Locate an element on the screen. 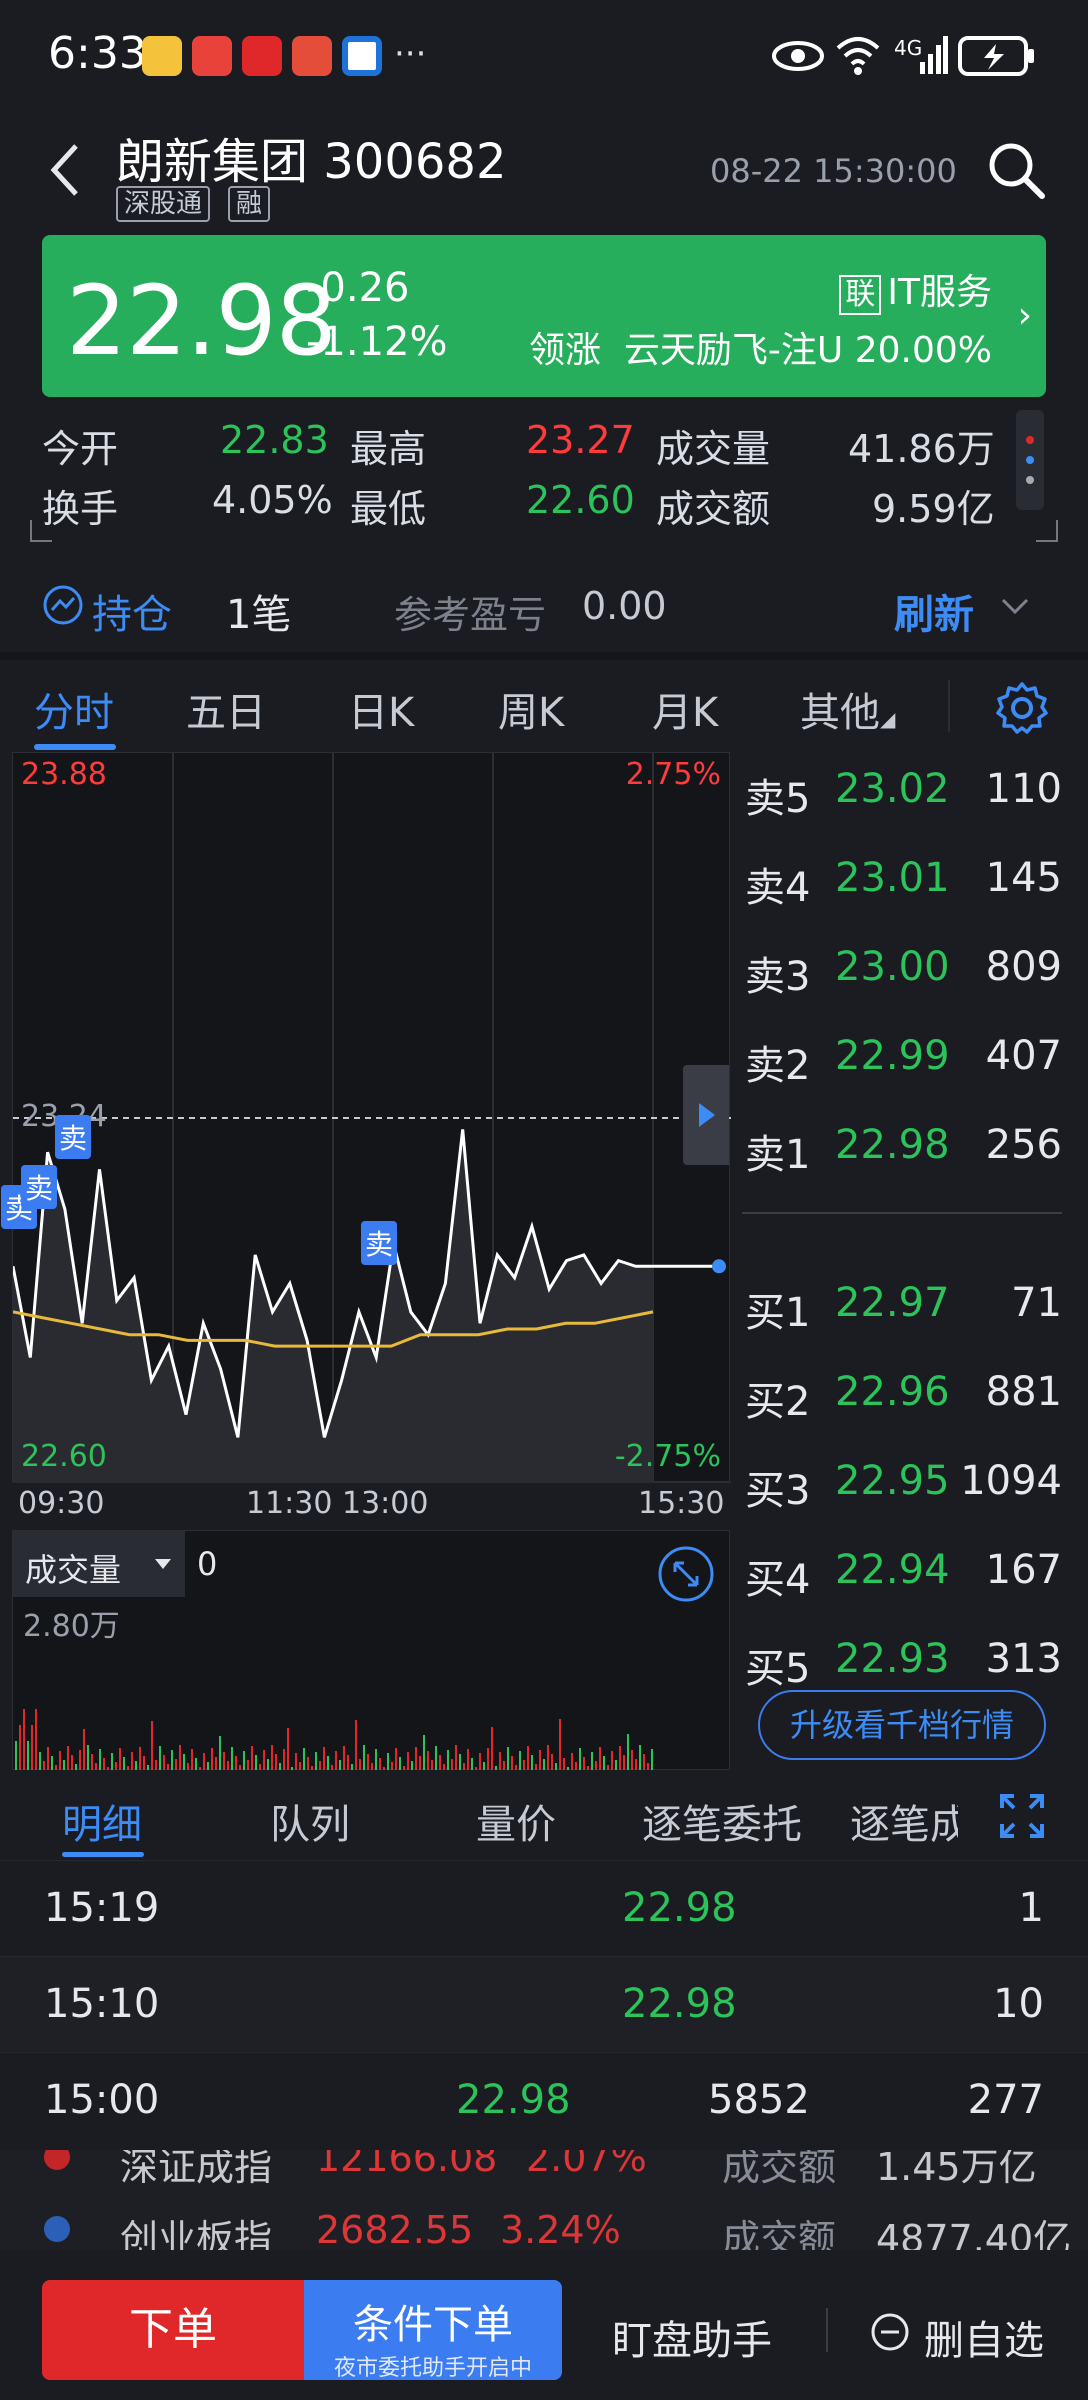  sector-name: IT服务 is located at coordinates (939, 292).